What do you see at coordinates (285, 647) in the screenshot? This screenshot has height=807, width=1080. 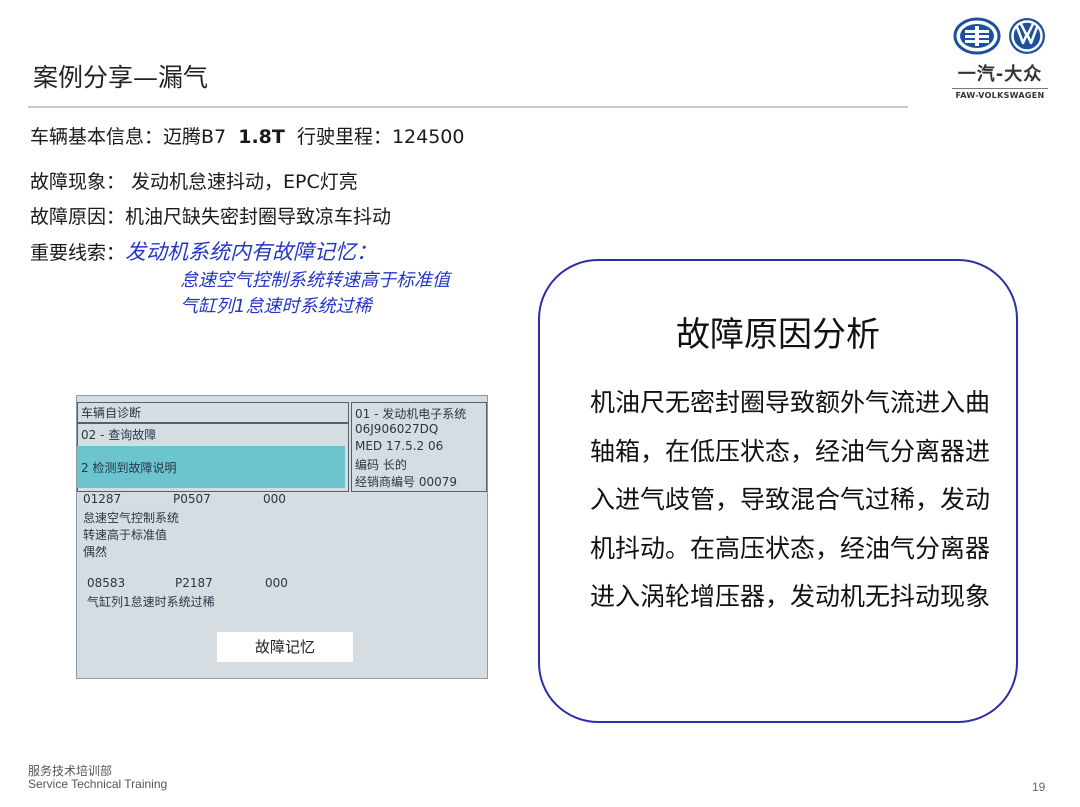 I see `fault-memory-label: 故障记忆` at bounding box center [285, 647].